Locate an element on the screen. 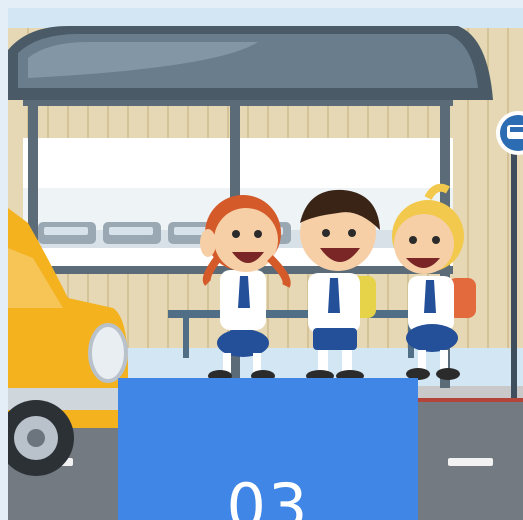 Image resolution: width=523 pixels, height=520 pixels. shelter-roof is located at coordinates (250, 63).